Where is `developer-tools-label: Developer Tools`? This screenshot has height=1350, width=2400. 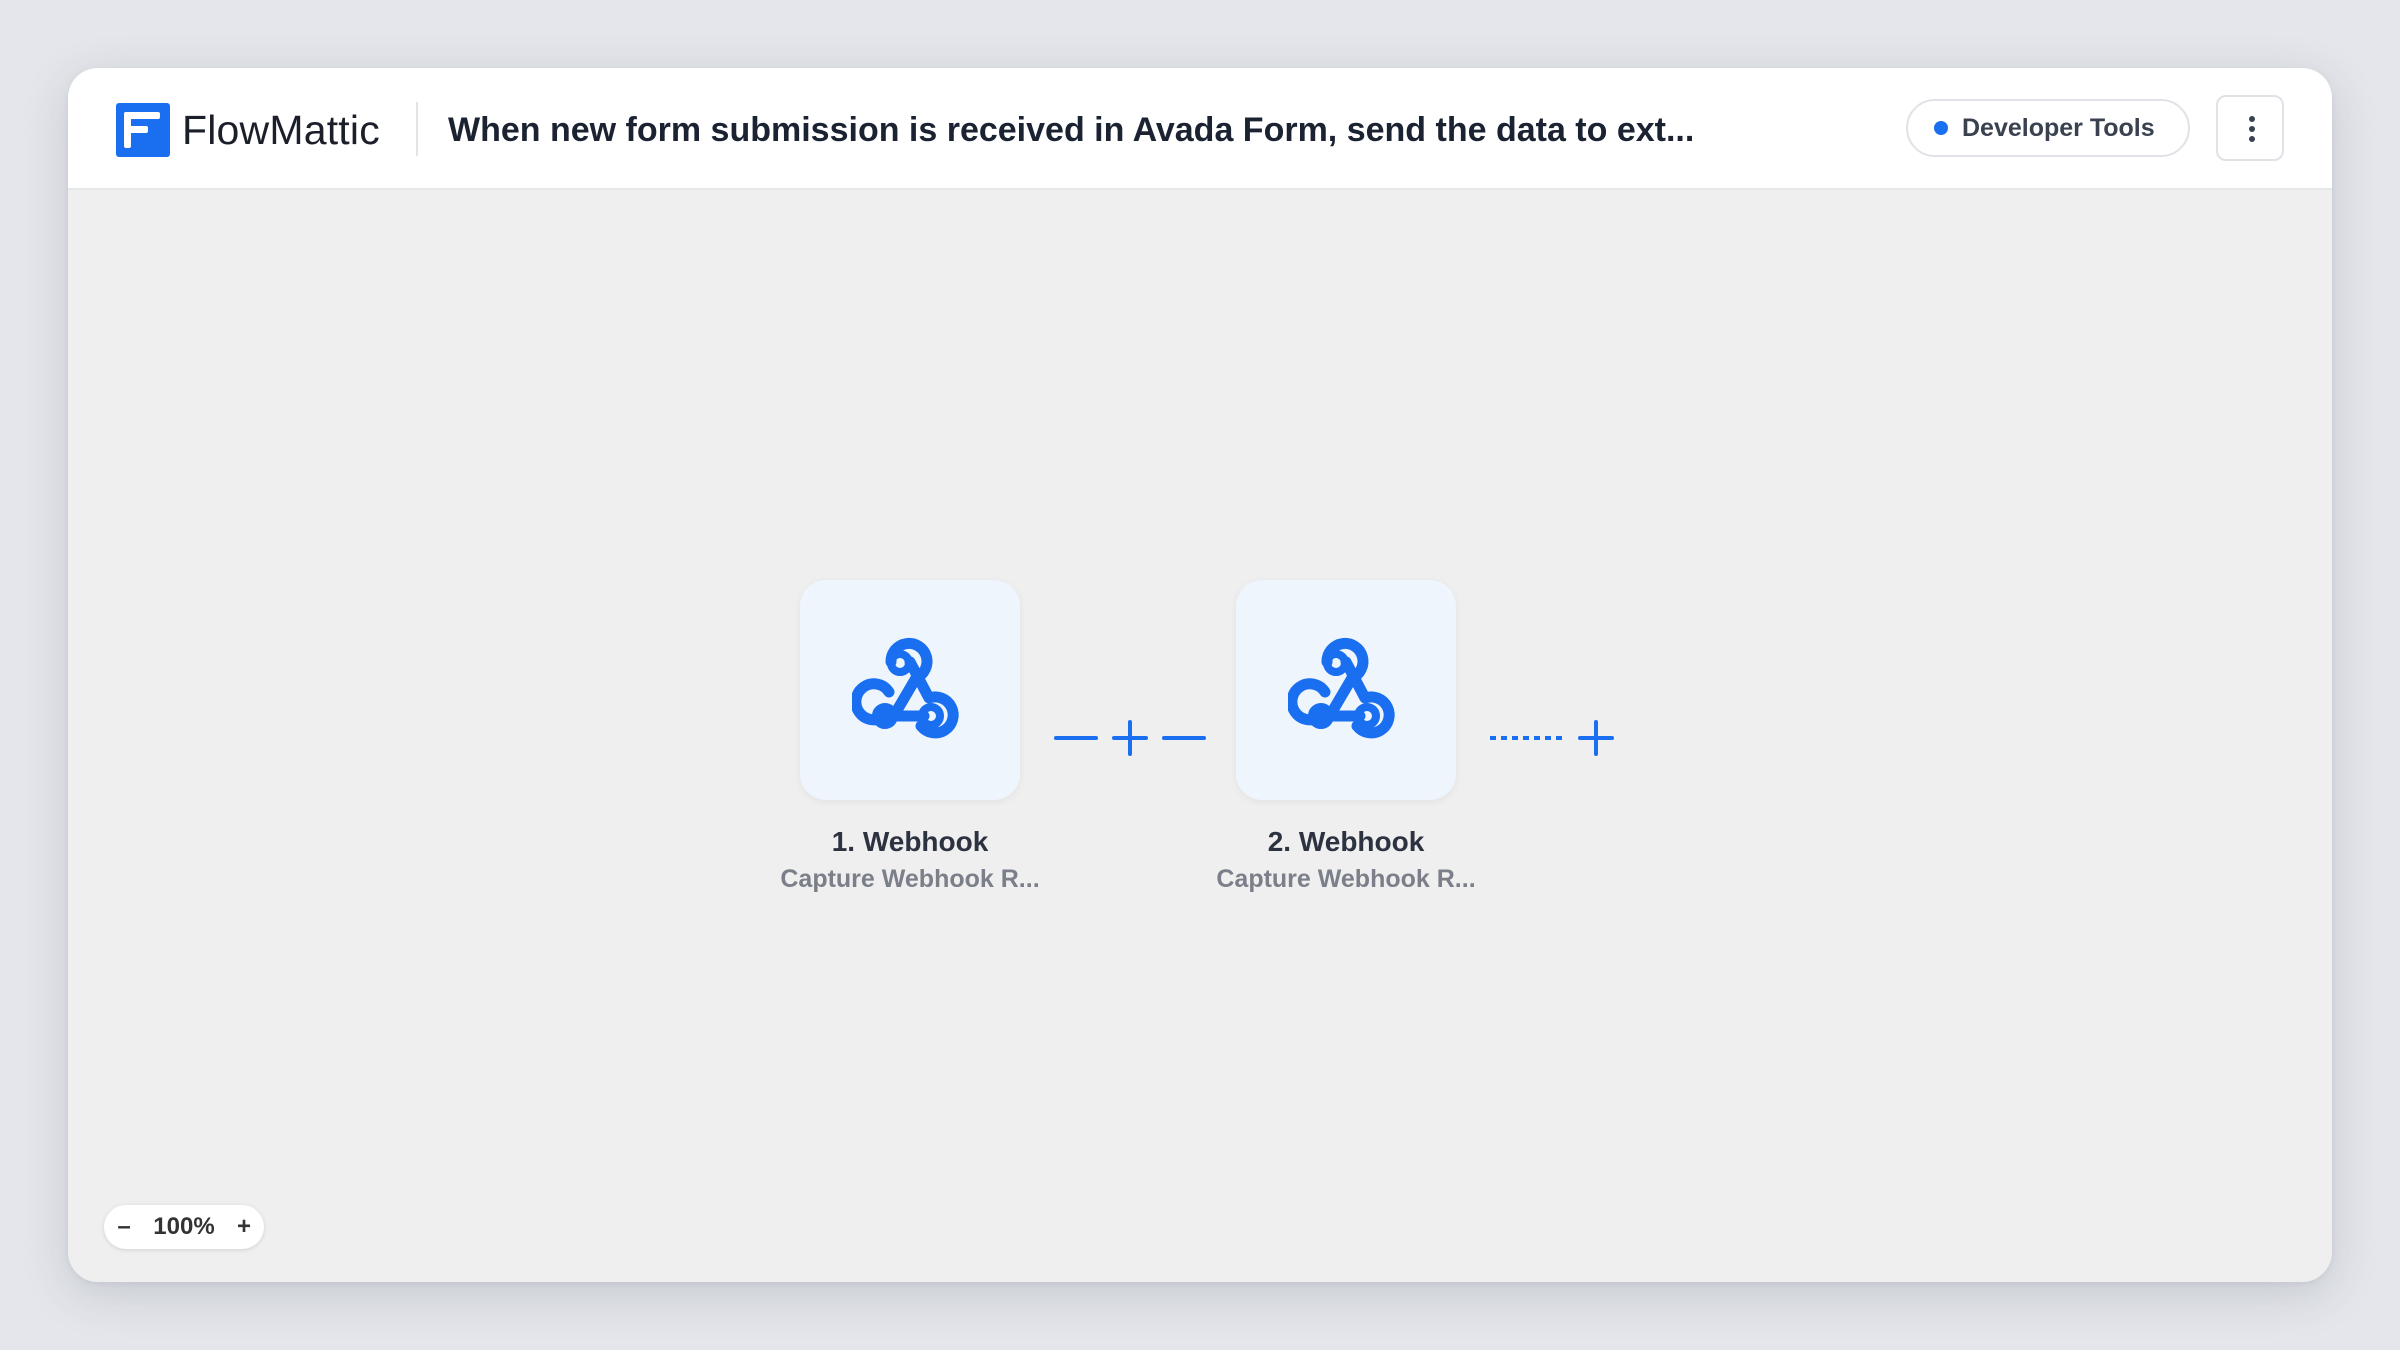 developer-tools-label: Developer Tools is located at coordinates (2058, 128).